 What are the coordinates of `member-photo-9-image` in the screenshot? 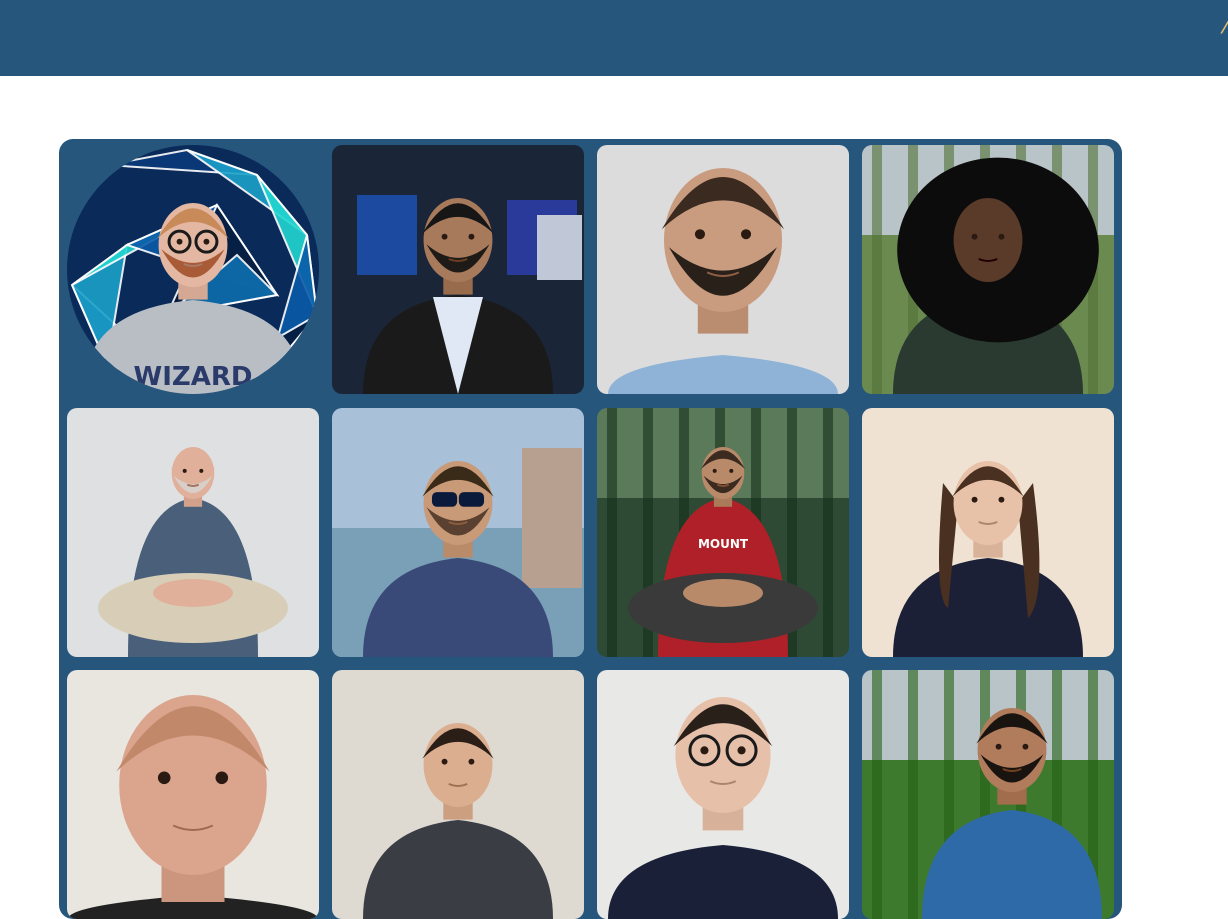 It's located at (193, 794).